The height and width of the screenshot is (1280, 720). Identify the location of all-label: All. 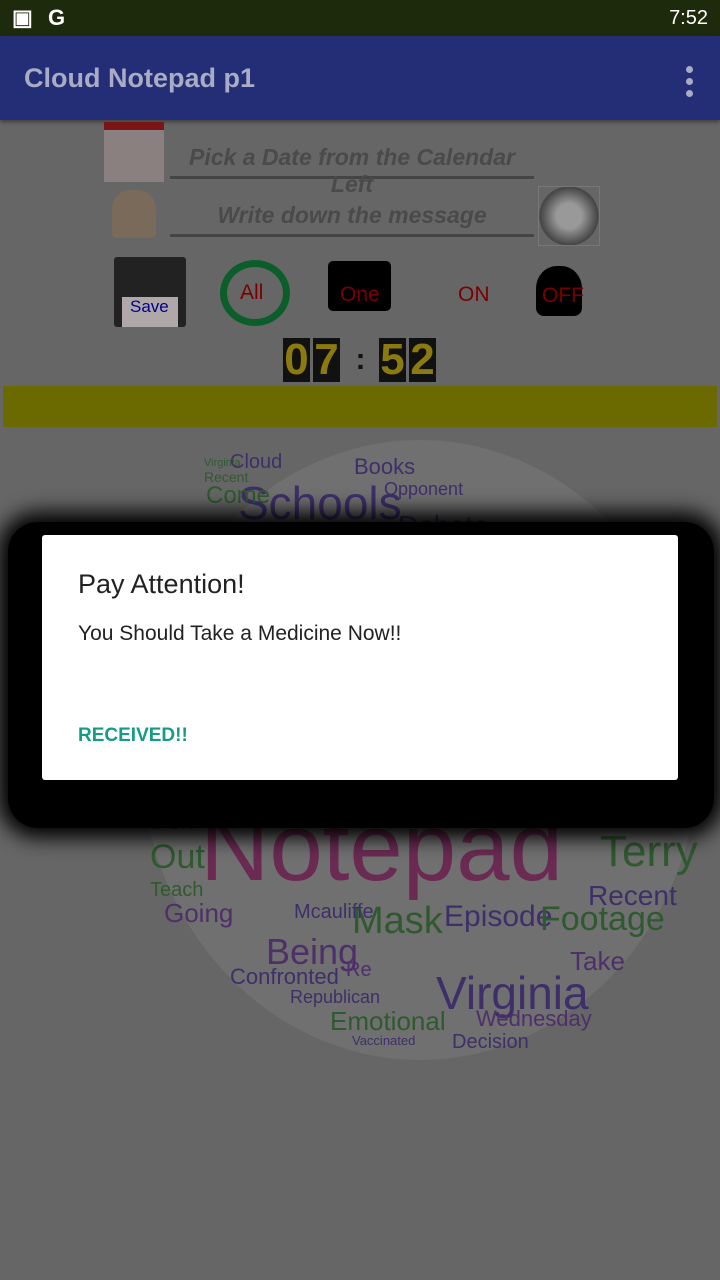
(252, 292).